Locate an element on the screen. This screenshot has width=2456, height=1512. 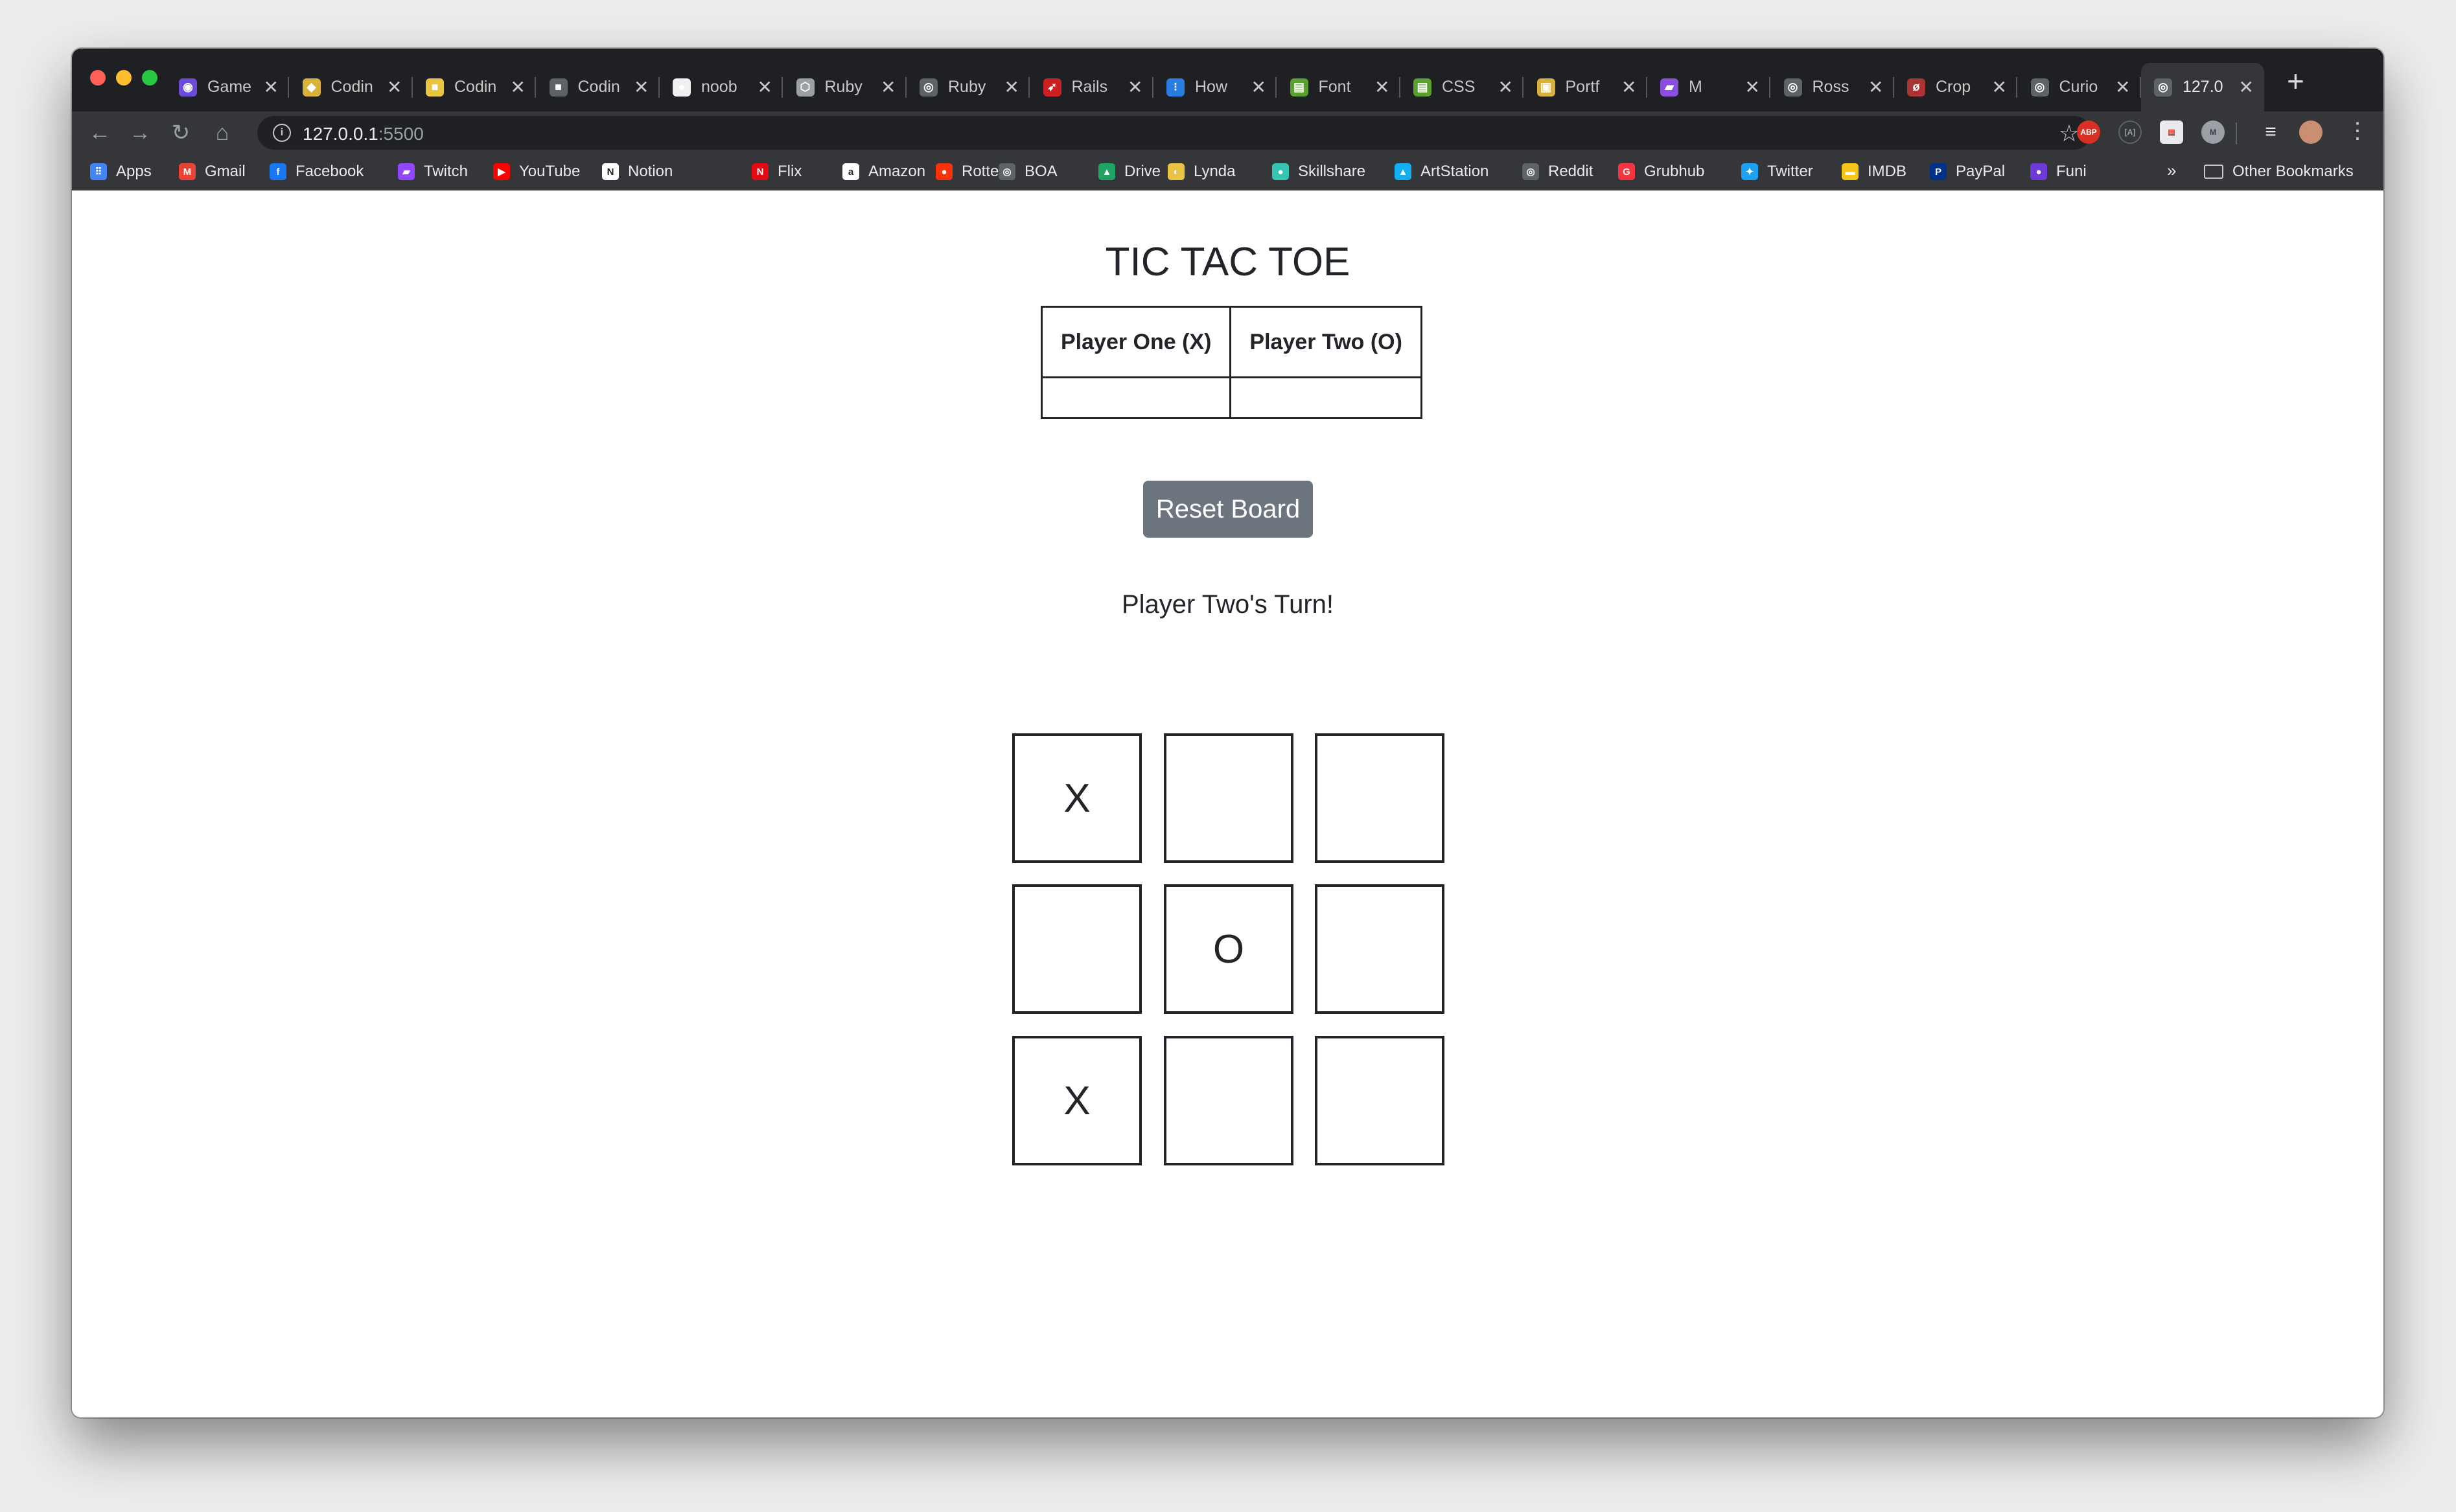
adblock-extension-icon: ABP is located at coordinates (2088, 132).